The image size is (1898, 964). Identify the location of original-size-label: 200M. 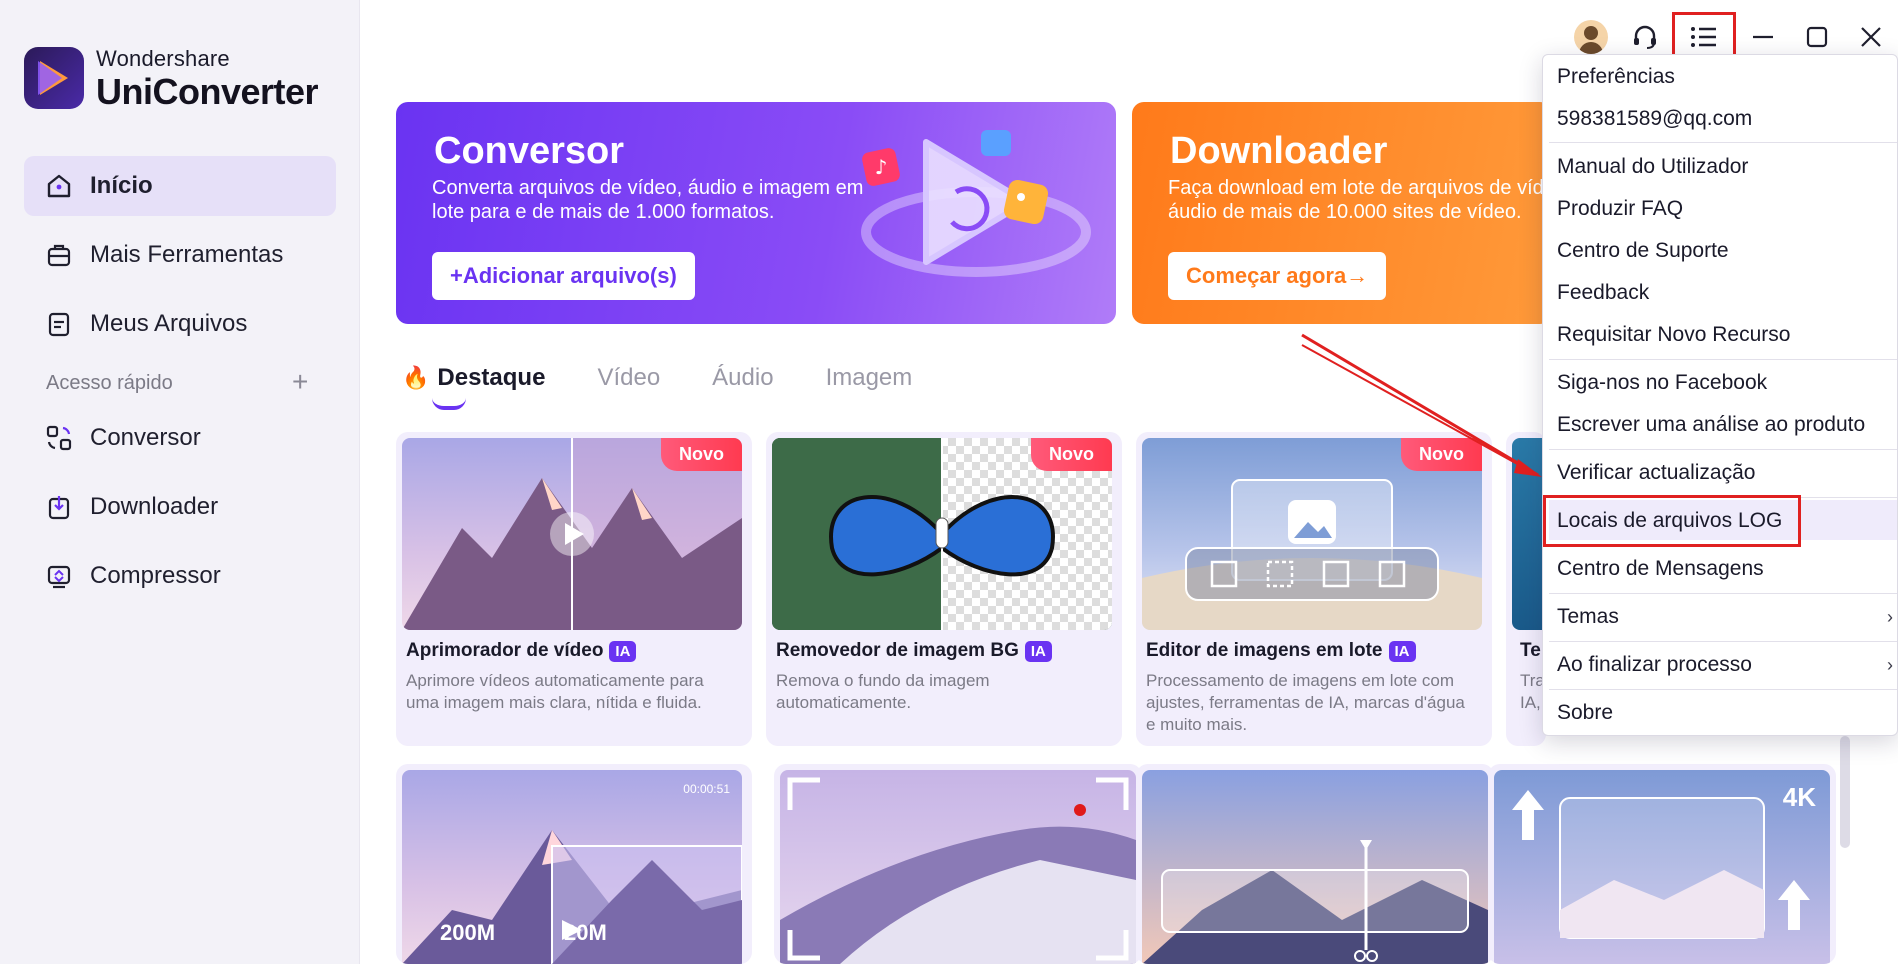
(468, 932).